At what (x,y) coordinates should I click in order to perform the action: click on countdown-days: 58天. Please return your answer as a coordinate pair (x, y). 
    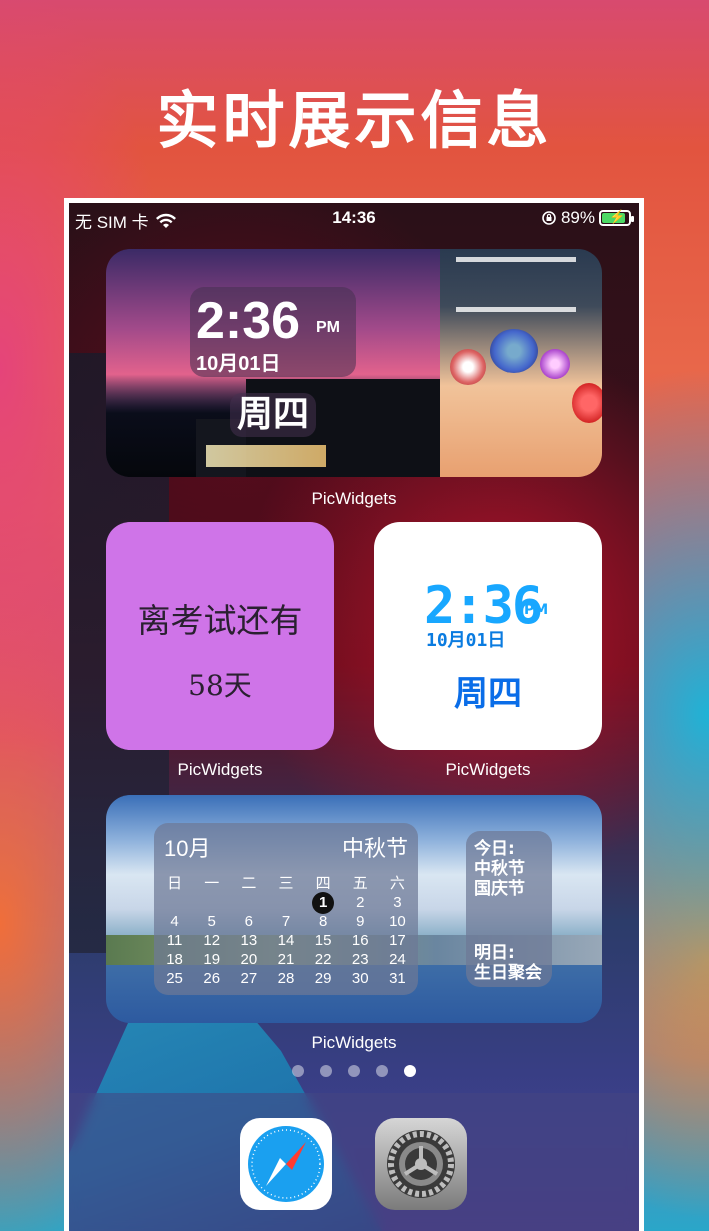
    Looking at the image, I should click on (220, 685).